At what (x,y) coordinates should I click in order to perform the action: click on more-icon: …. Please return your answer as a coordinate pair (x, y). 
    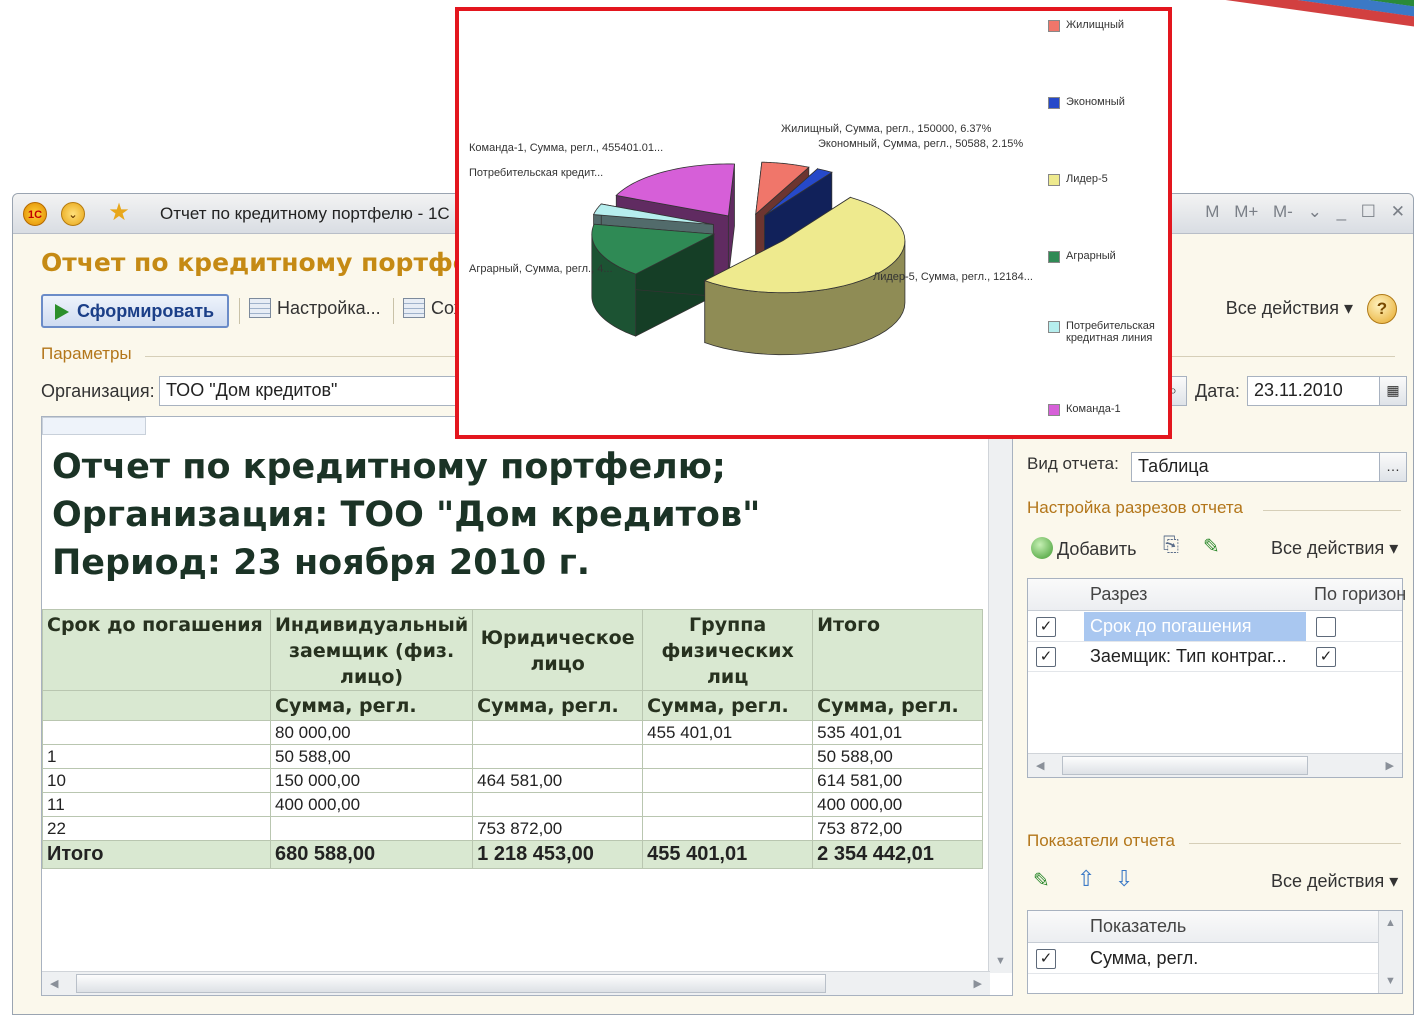
    Looking at the image, I should click on (1393, 467).